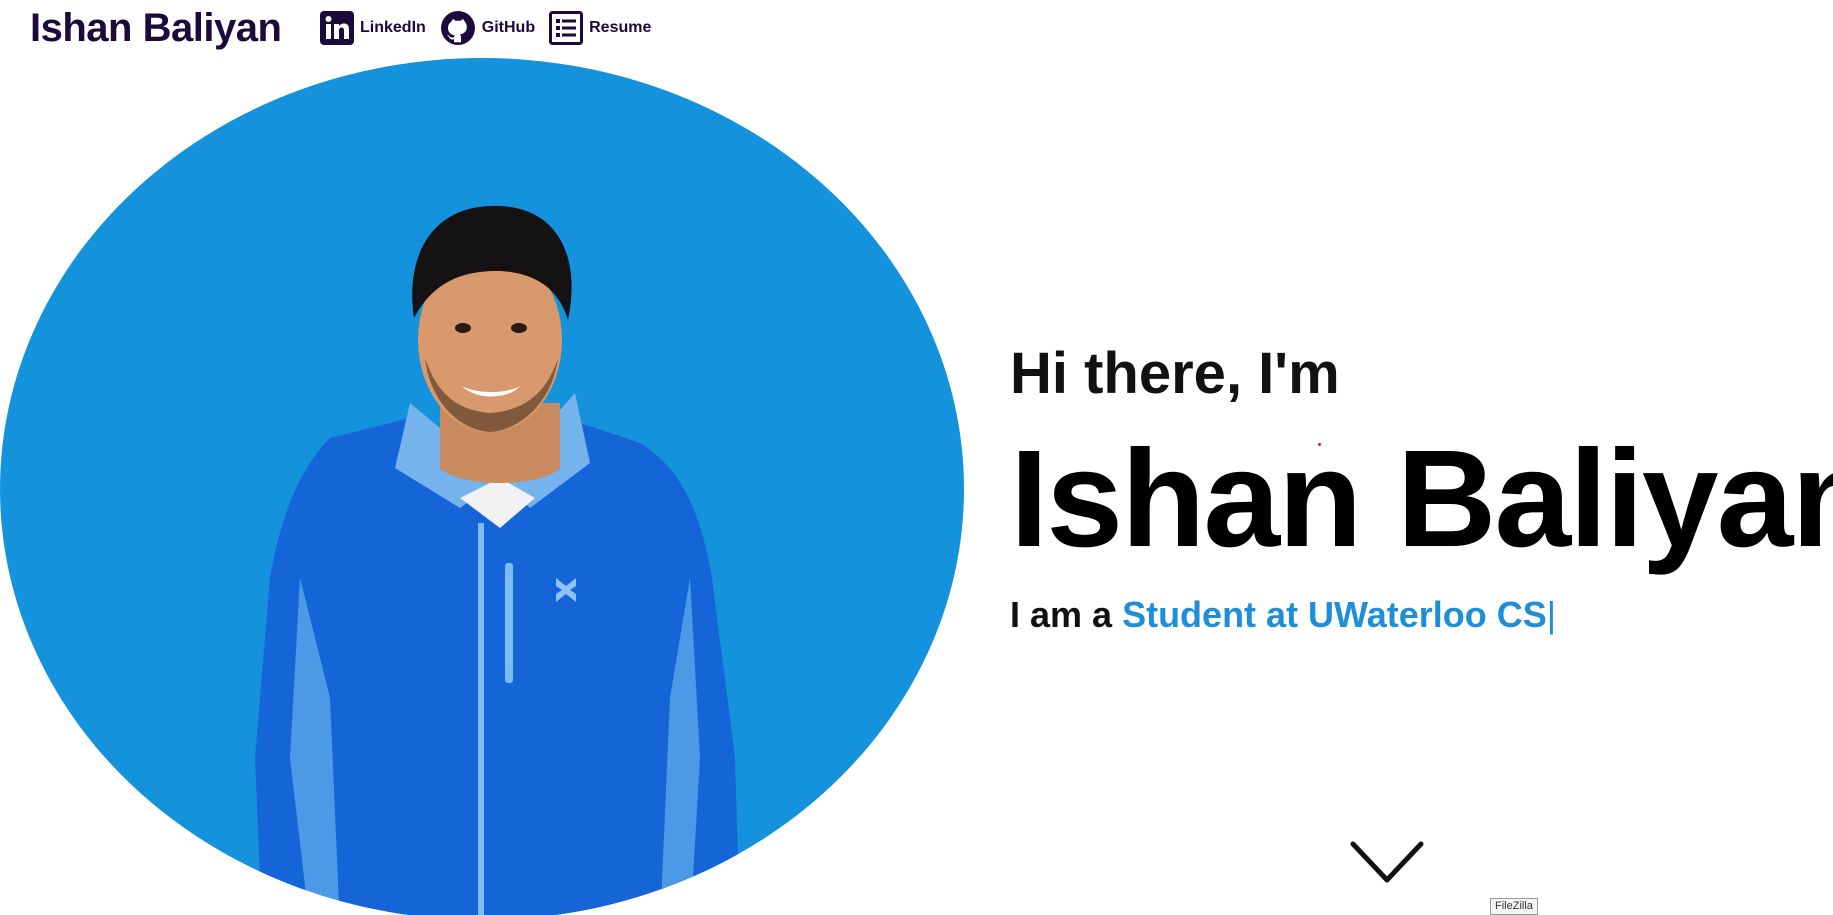 This screenshot has width=1833, height=915. I want to click on header-nav: LinkedIn GitHub Resume, so click(487, 28).